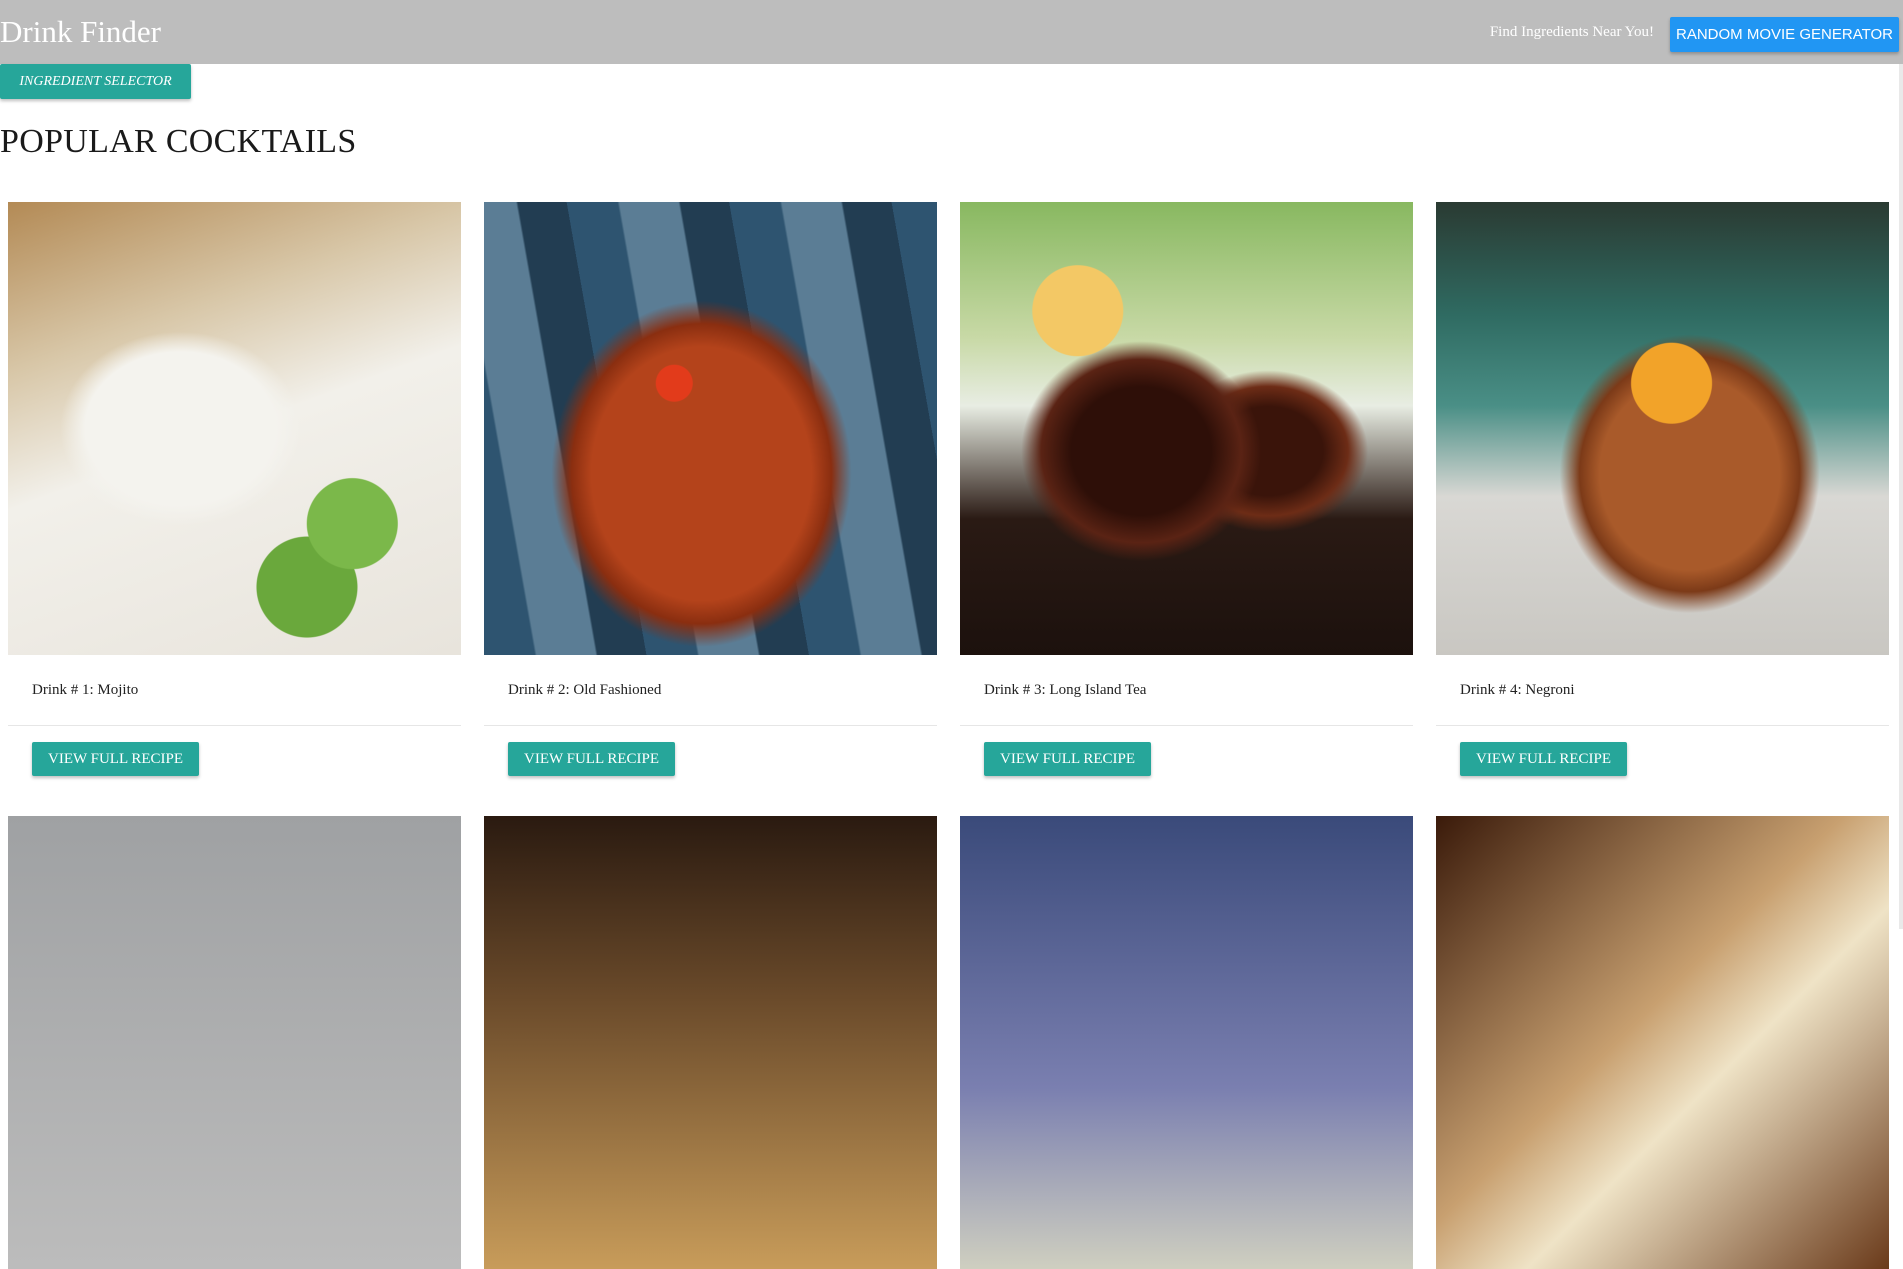  What do you see at coordinates (1901, 496) in the screenshot?
I see `page-edge-shadow` at bounding box center [1901, 496].